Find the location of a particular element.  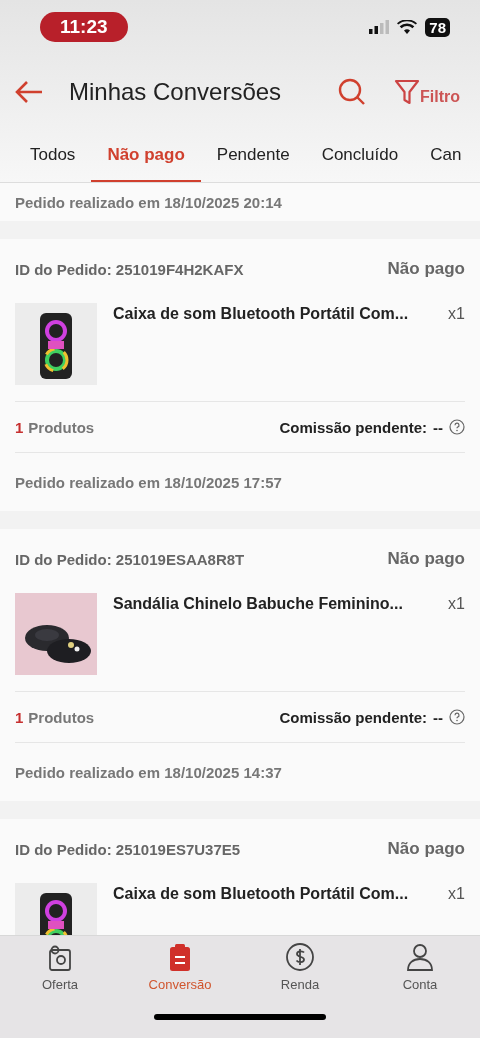

search-button is located at coordinates (352, 92).